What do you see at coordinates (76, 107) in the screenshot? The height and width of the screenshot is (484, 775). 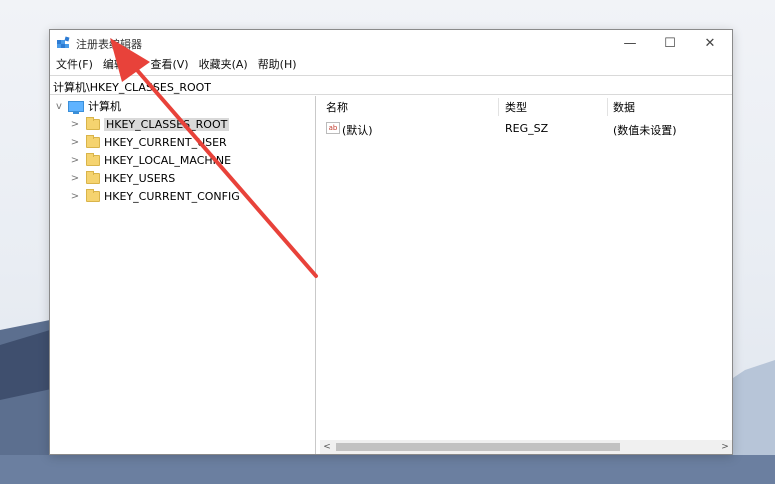 I see `computer-icon` at bounding box center [76, 107].